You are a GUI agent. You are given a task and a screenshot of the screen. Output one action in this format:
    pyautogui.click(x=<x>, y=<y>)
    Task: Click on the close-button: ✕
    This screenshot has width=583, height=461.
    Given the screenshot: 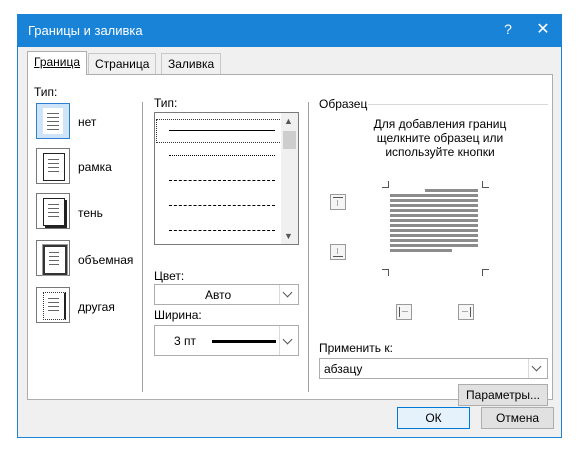 What is the action you would take?
    pyautogui.click(x=543, y=29)
    